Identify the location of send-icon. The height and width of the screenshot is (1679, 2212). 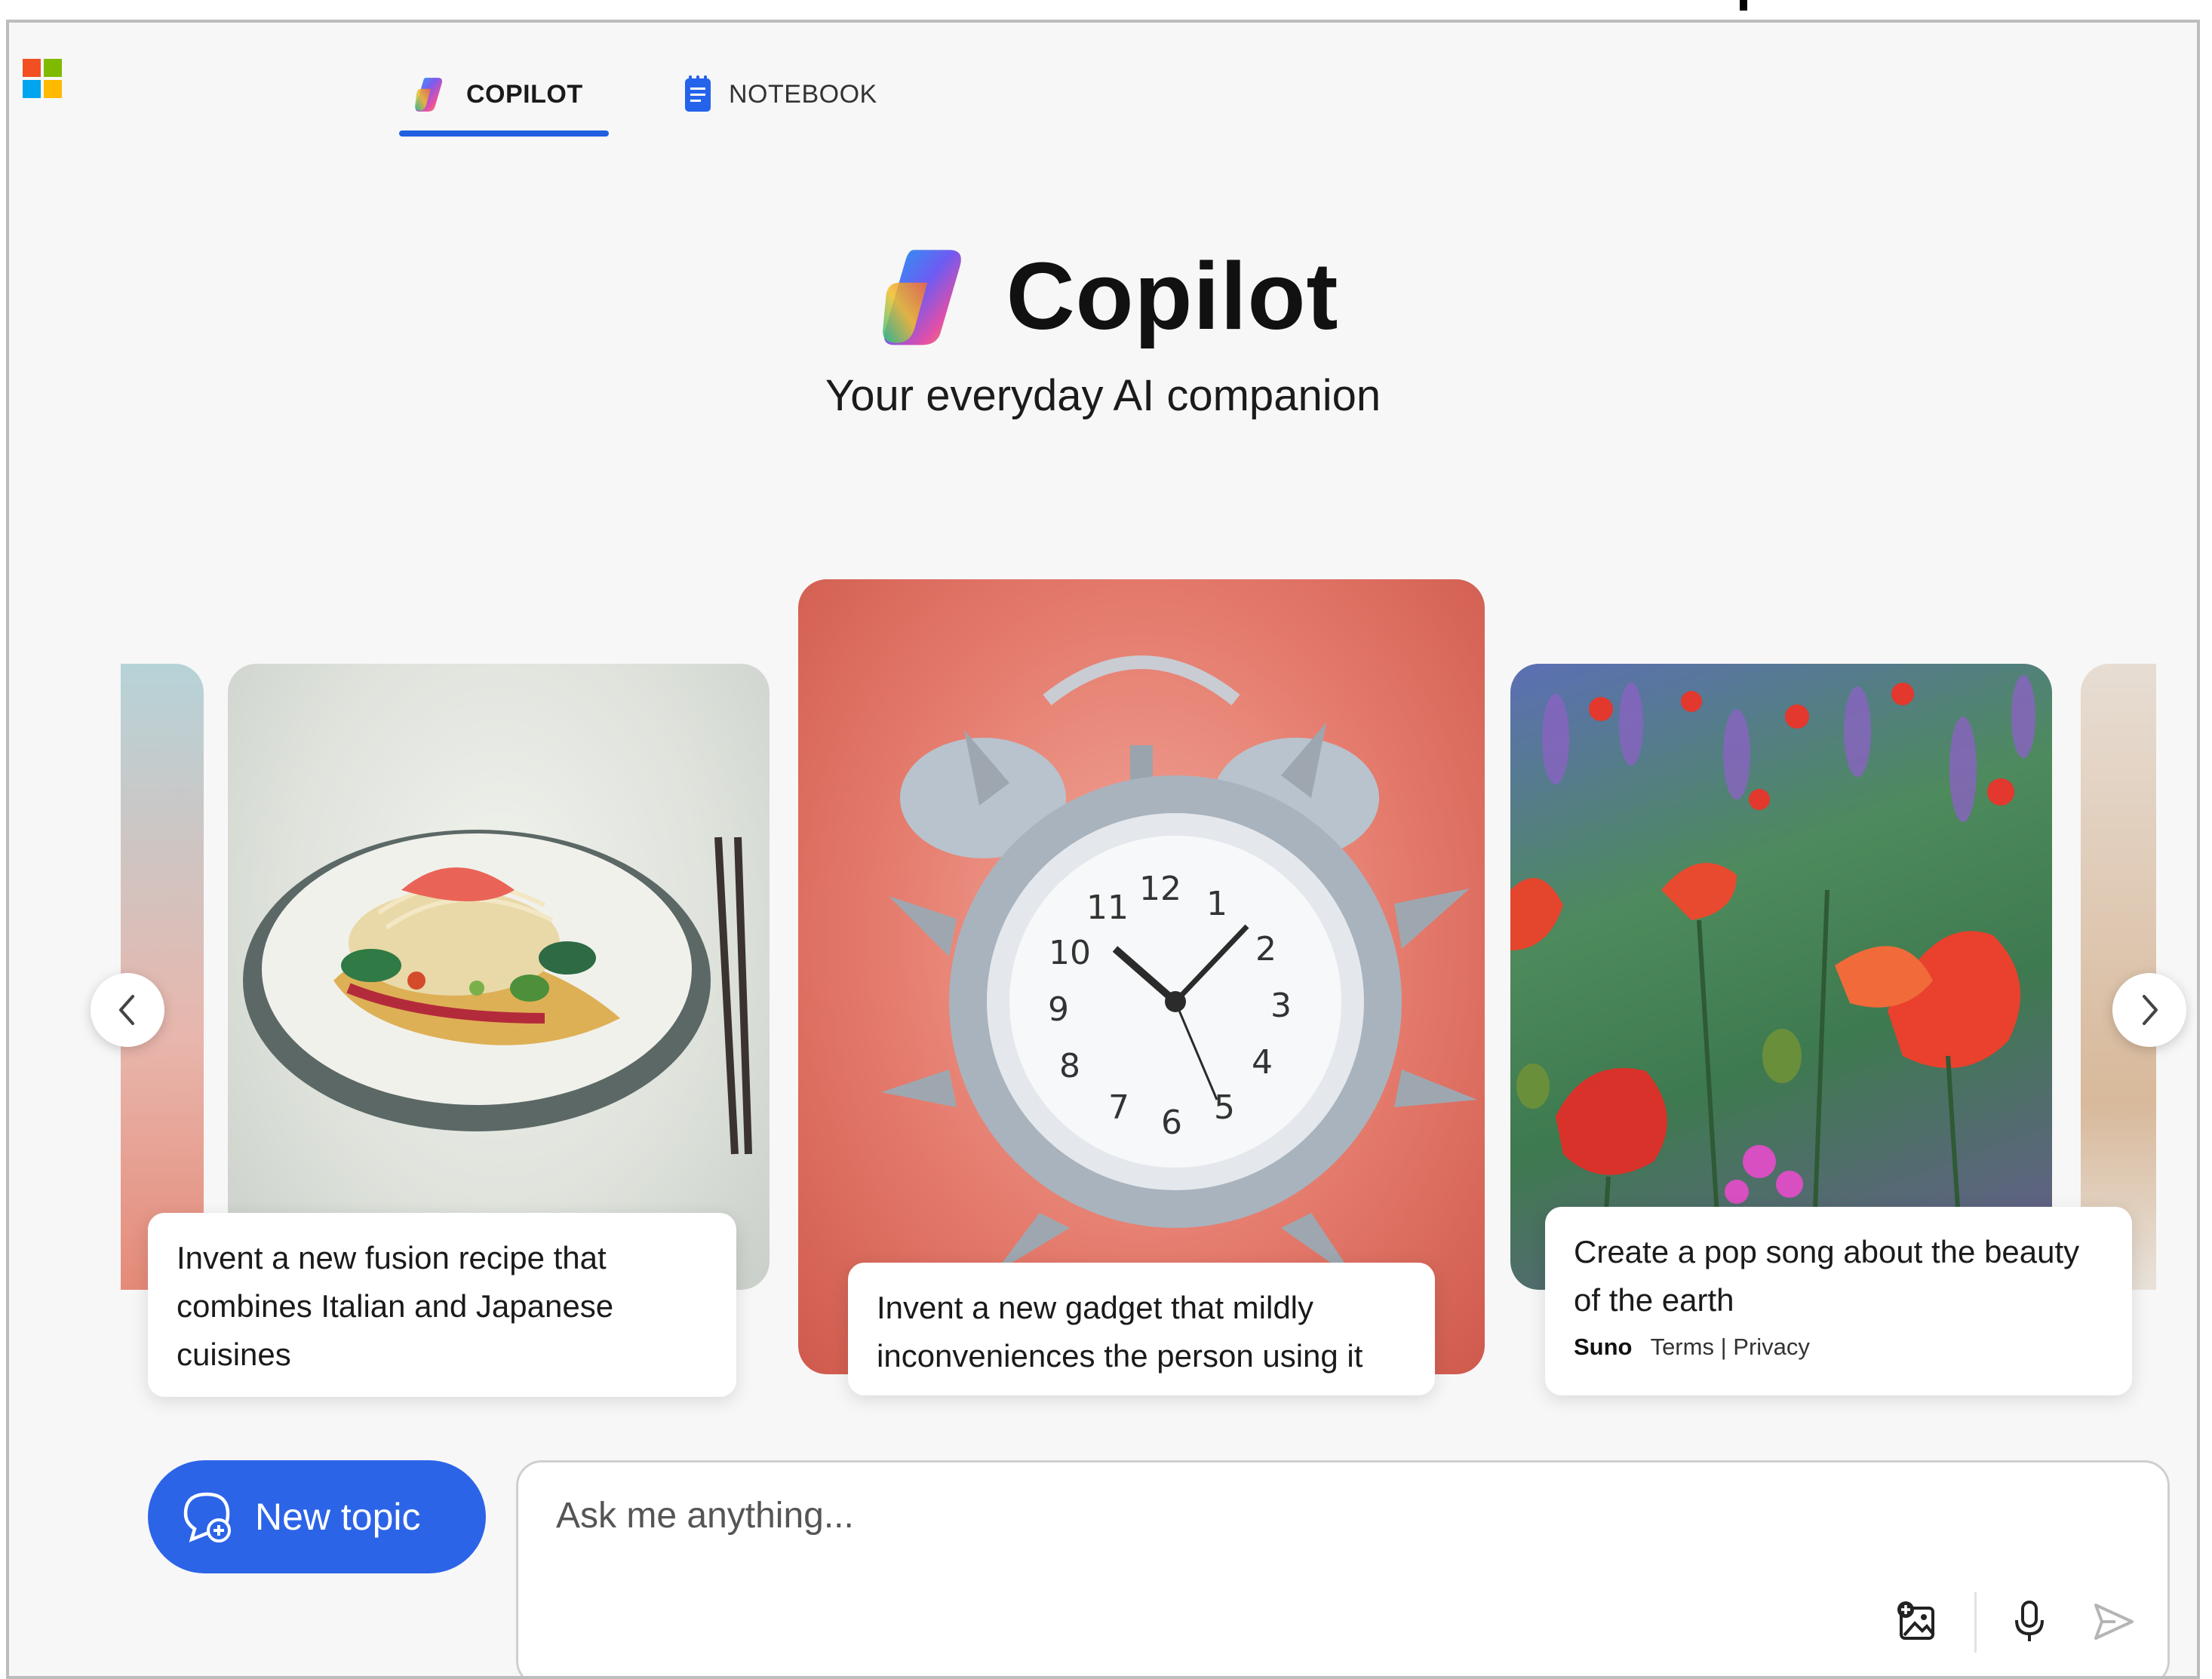
(2114, 1622).